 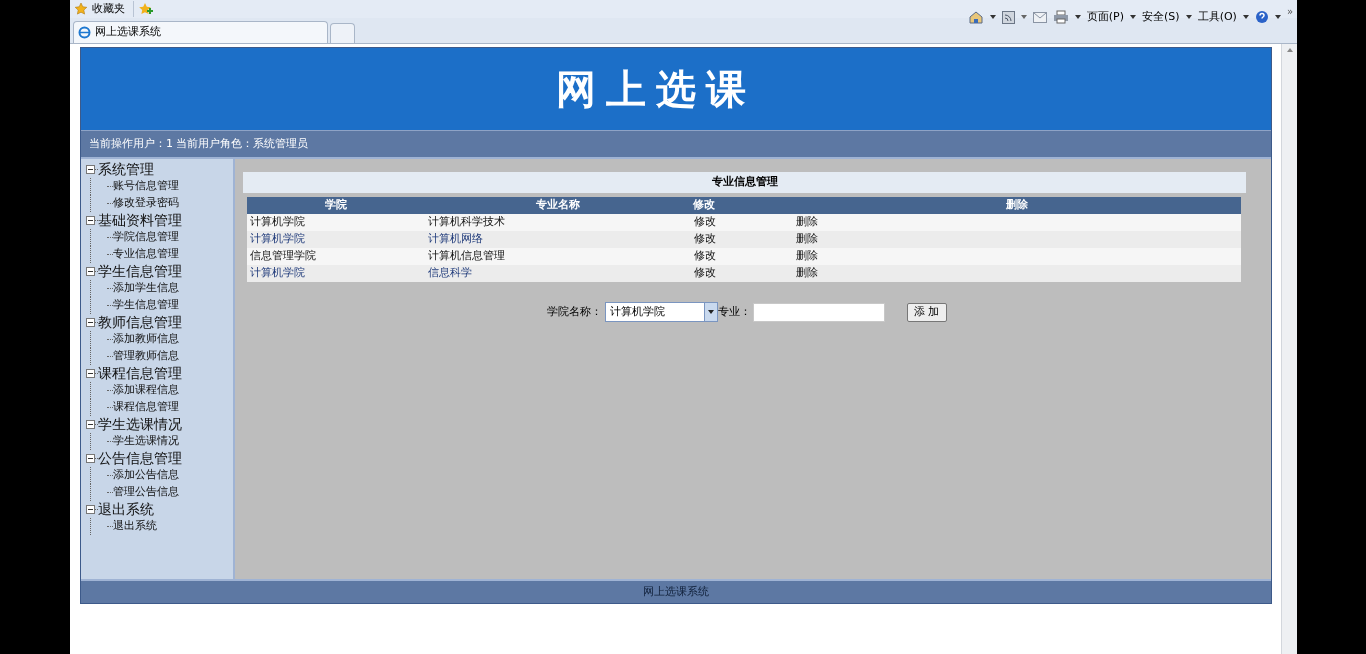 What do you see at coordinates (146, 9) in the screenshot?
I see `add-favorite-icon` at bounding box center [146, 9].